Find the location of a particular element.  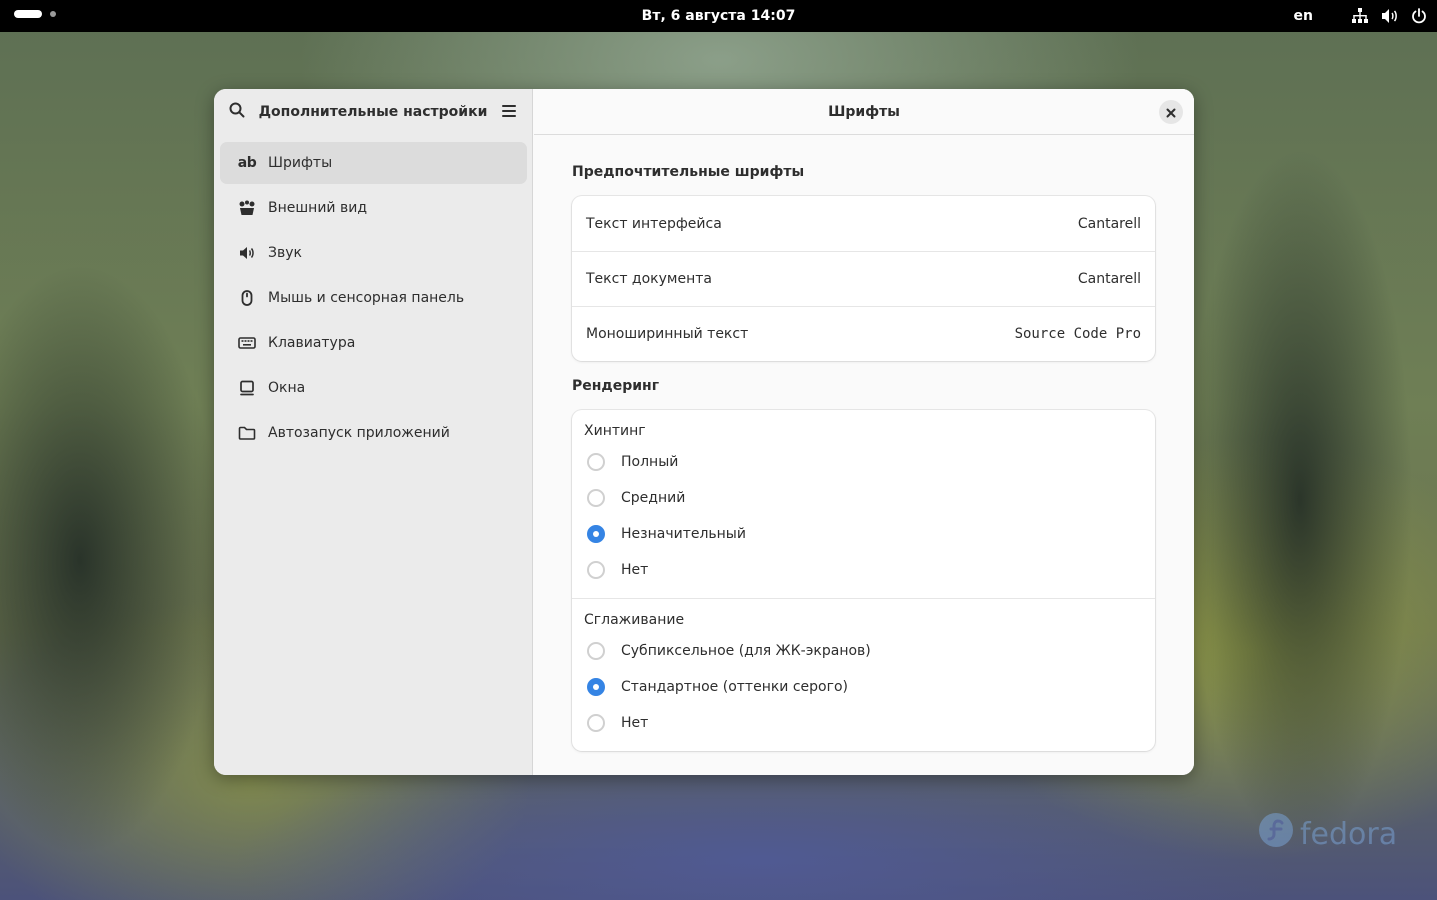

sidebar-item-label: Мышь и сенсорная панель is located at coordinates (366, 298).